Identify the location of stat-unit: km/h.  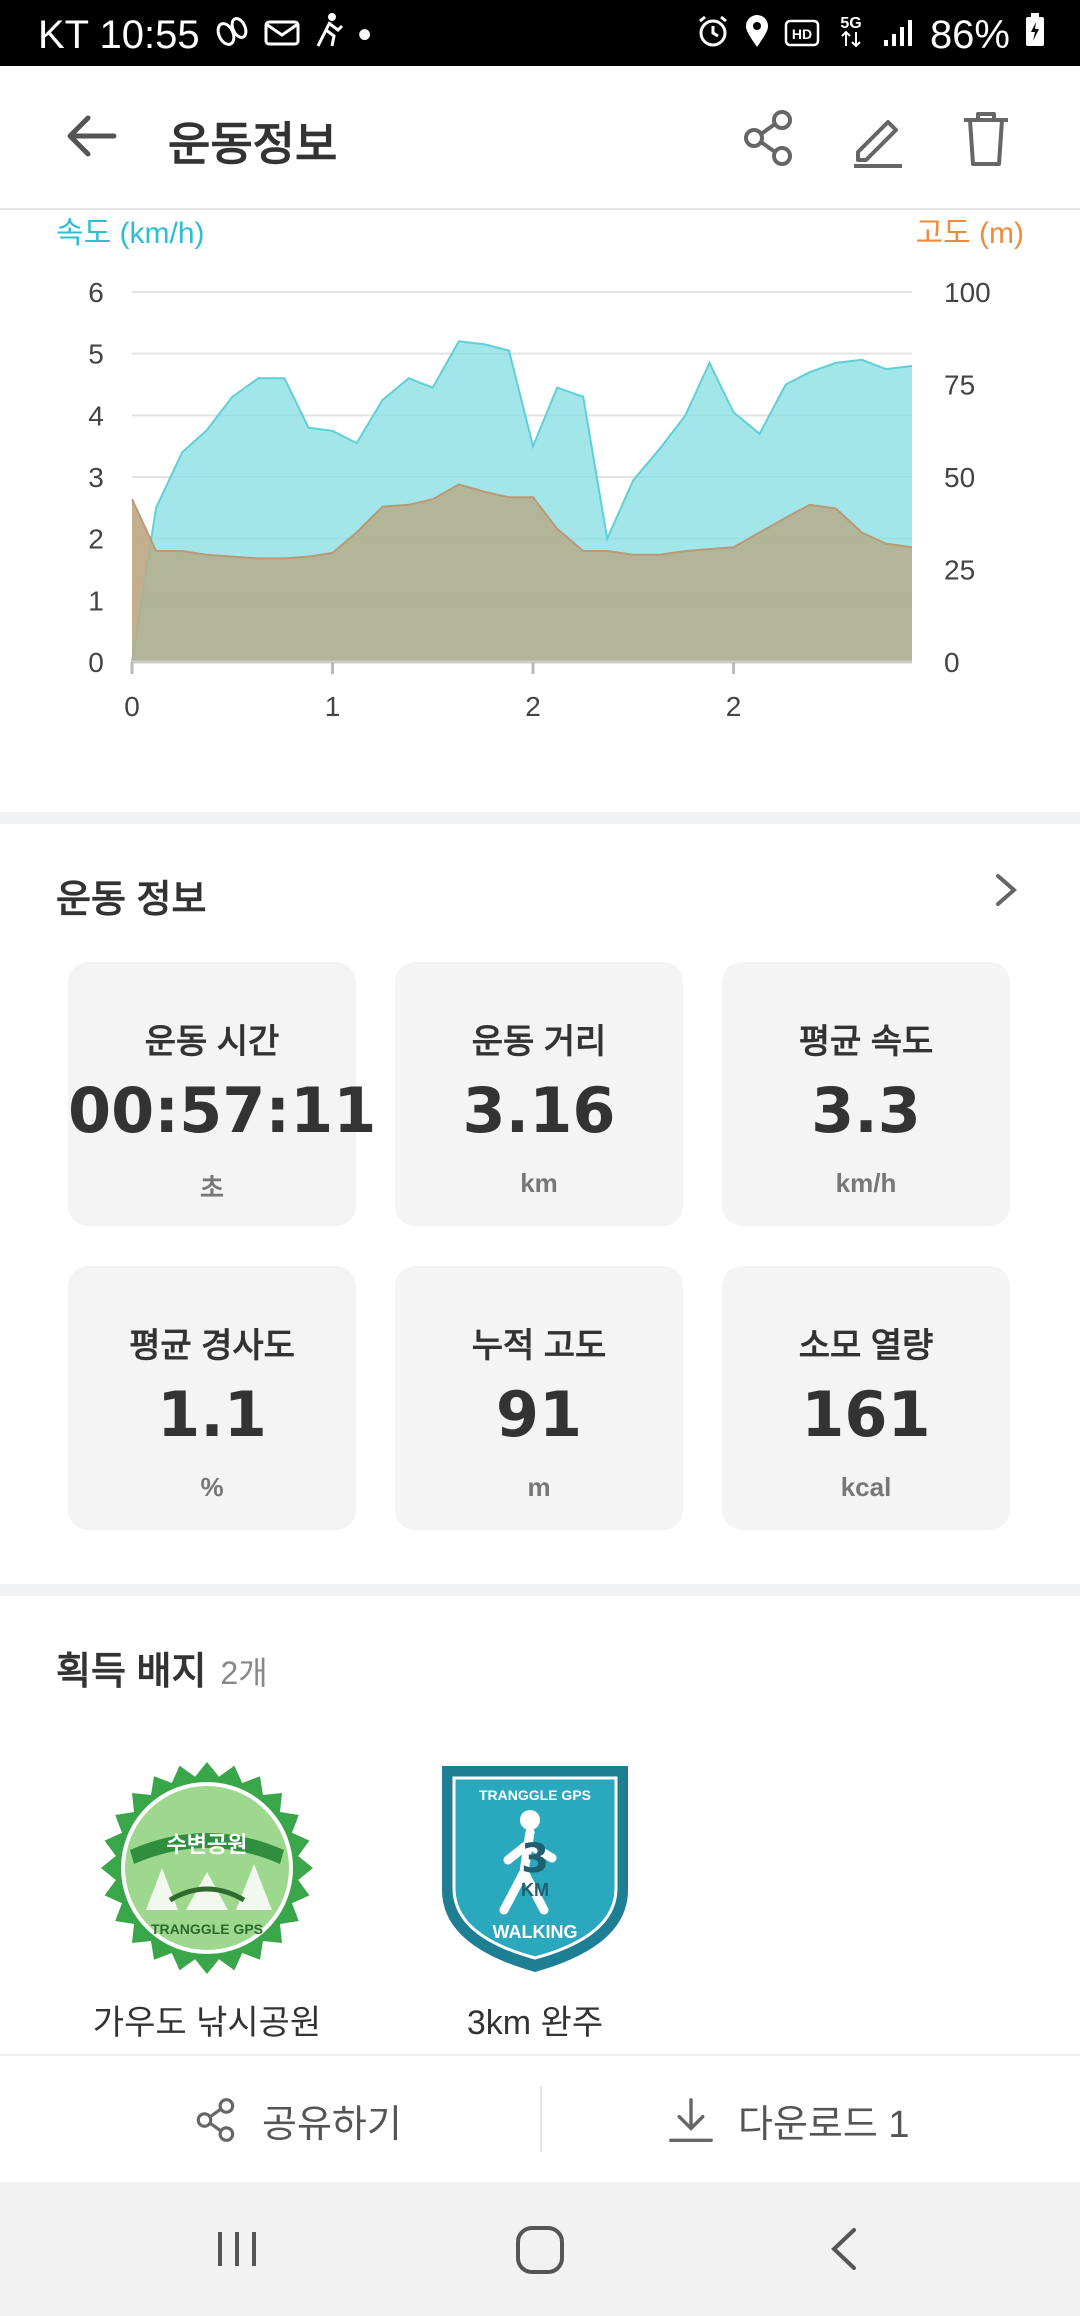
(866, 1183).